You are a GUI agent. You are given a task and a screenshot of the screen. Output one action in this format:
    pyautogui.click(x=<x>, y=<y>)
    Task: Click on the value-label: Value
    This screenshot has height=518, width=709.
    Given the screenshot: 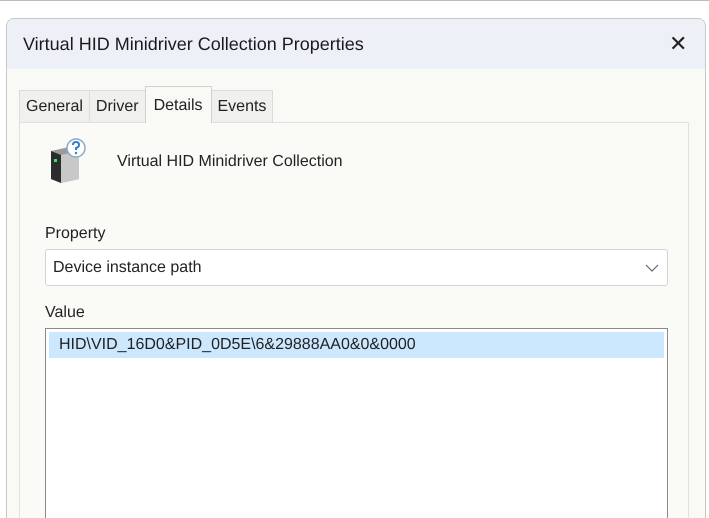 What is the action you would take?
    pyautogui.click(x=65, y=313)
    